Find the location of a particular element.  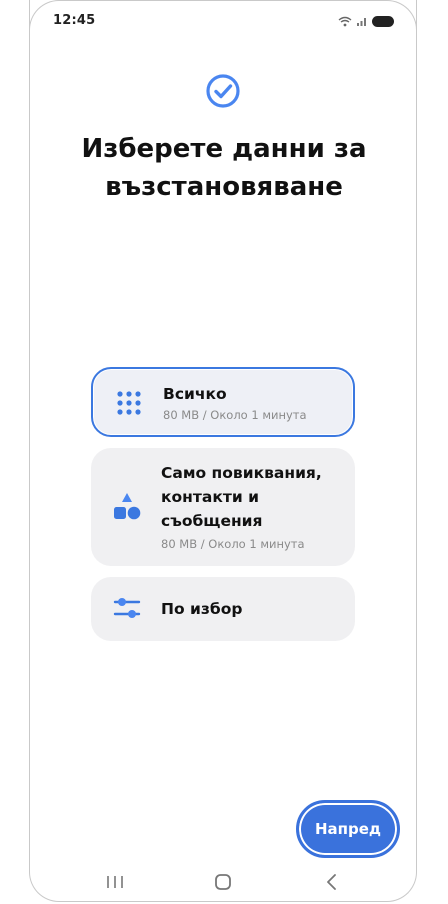

sliders-icon is located at coordinates (127, 610).